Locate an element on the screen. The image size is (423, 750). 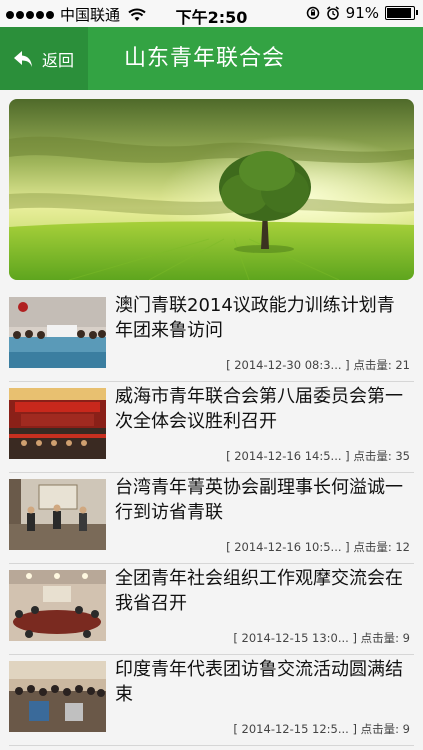
article-date: [ 2014-12-16 14:5... ] is located at coordinates (288, 456).